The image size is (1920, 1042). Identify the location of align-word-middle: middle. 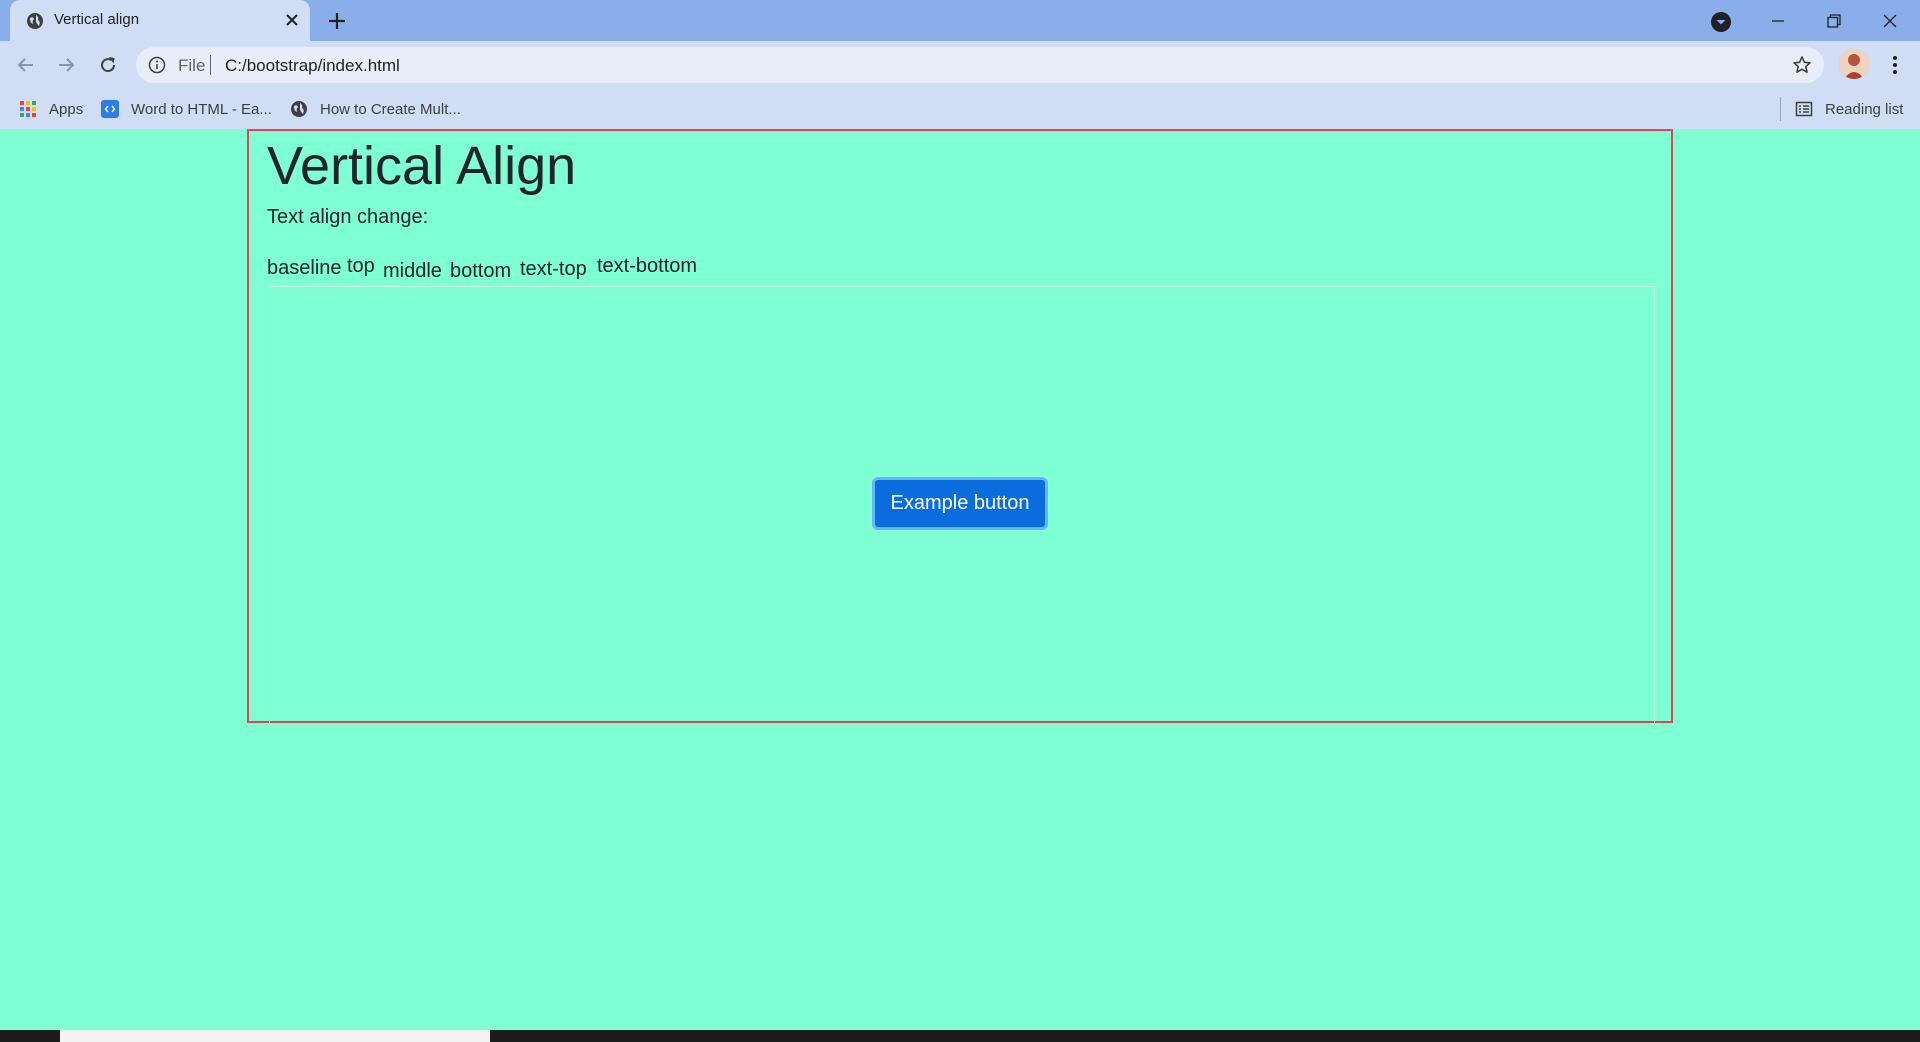
(412, 271).